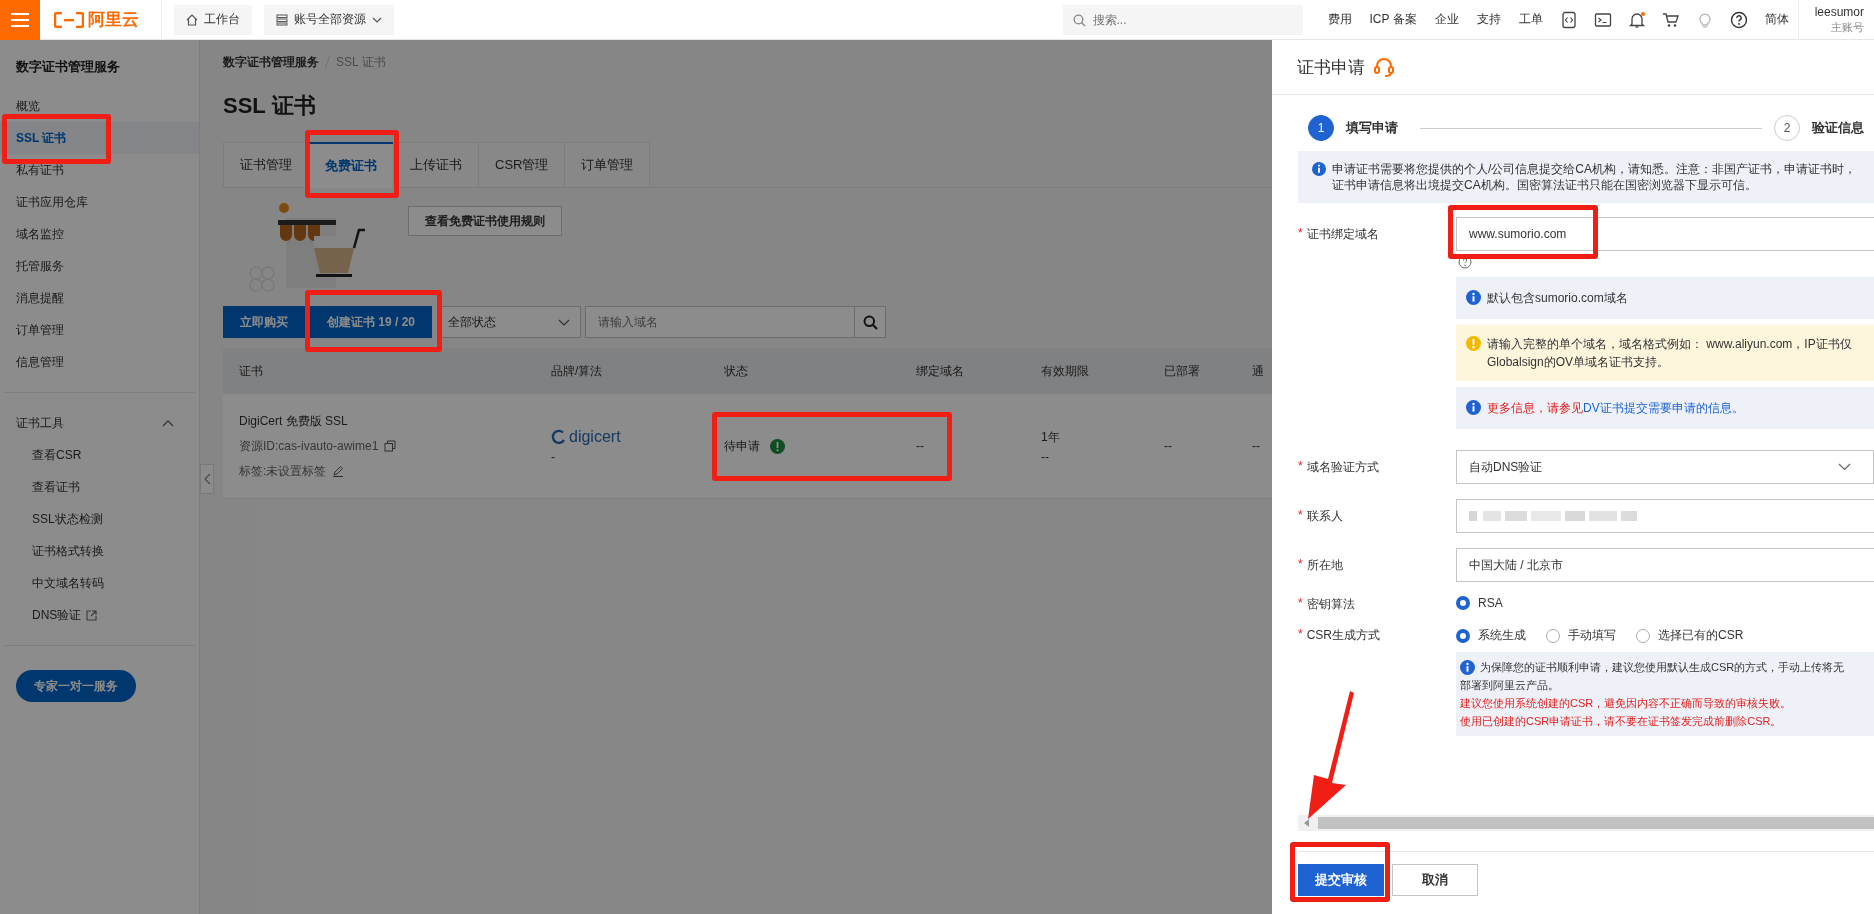 Image resolution: width=1874 pixels, height=914 pixels. Describe the element at coordinates (99, 202) in the screenshot. I see `sidebar-item: 证书应用仓库` at that location.